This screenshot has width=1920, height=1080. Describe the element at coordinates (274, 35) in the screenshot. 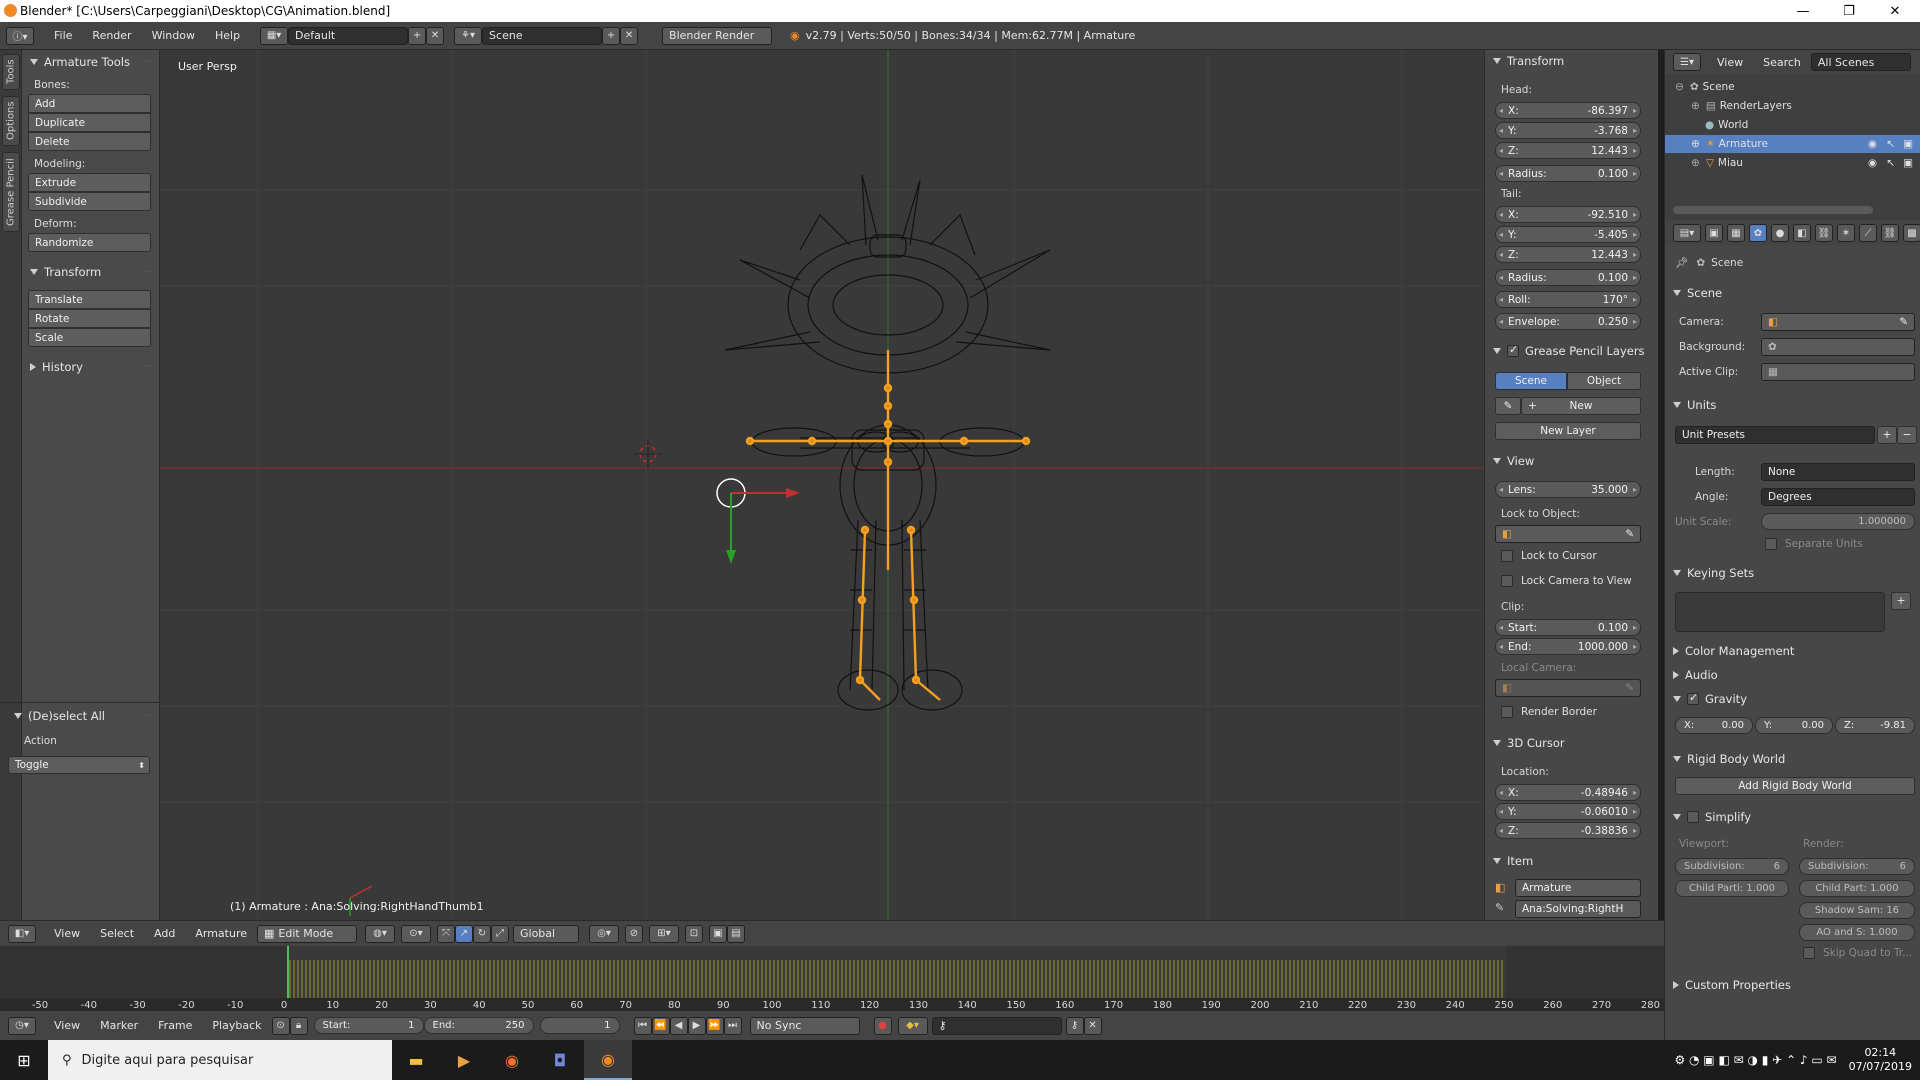

I see `layout-icon: ▦▾` at that location.